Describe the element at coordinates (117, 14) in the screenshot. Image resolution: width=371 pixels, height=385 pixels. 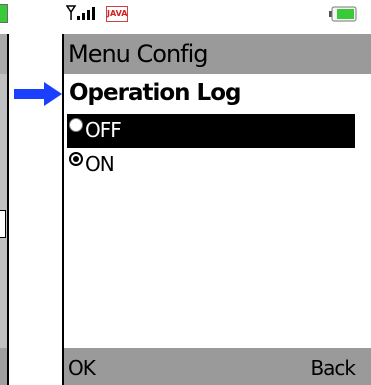
I see `java-badge-icon: JAVA` at that location.